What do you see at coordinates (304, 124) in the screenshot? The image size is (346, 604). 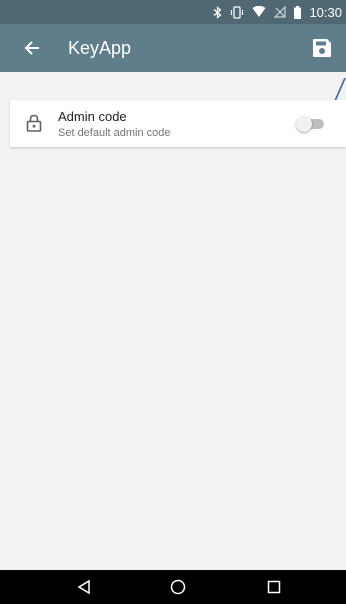 I see `toggle-thumb` at bounding box center [304, 124].